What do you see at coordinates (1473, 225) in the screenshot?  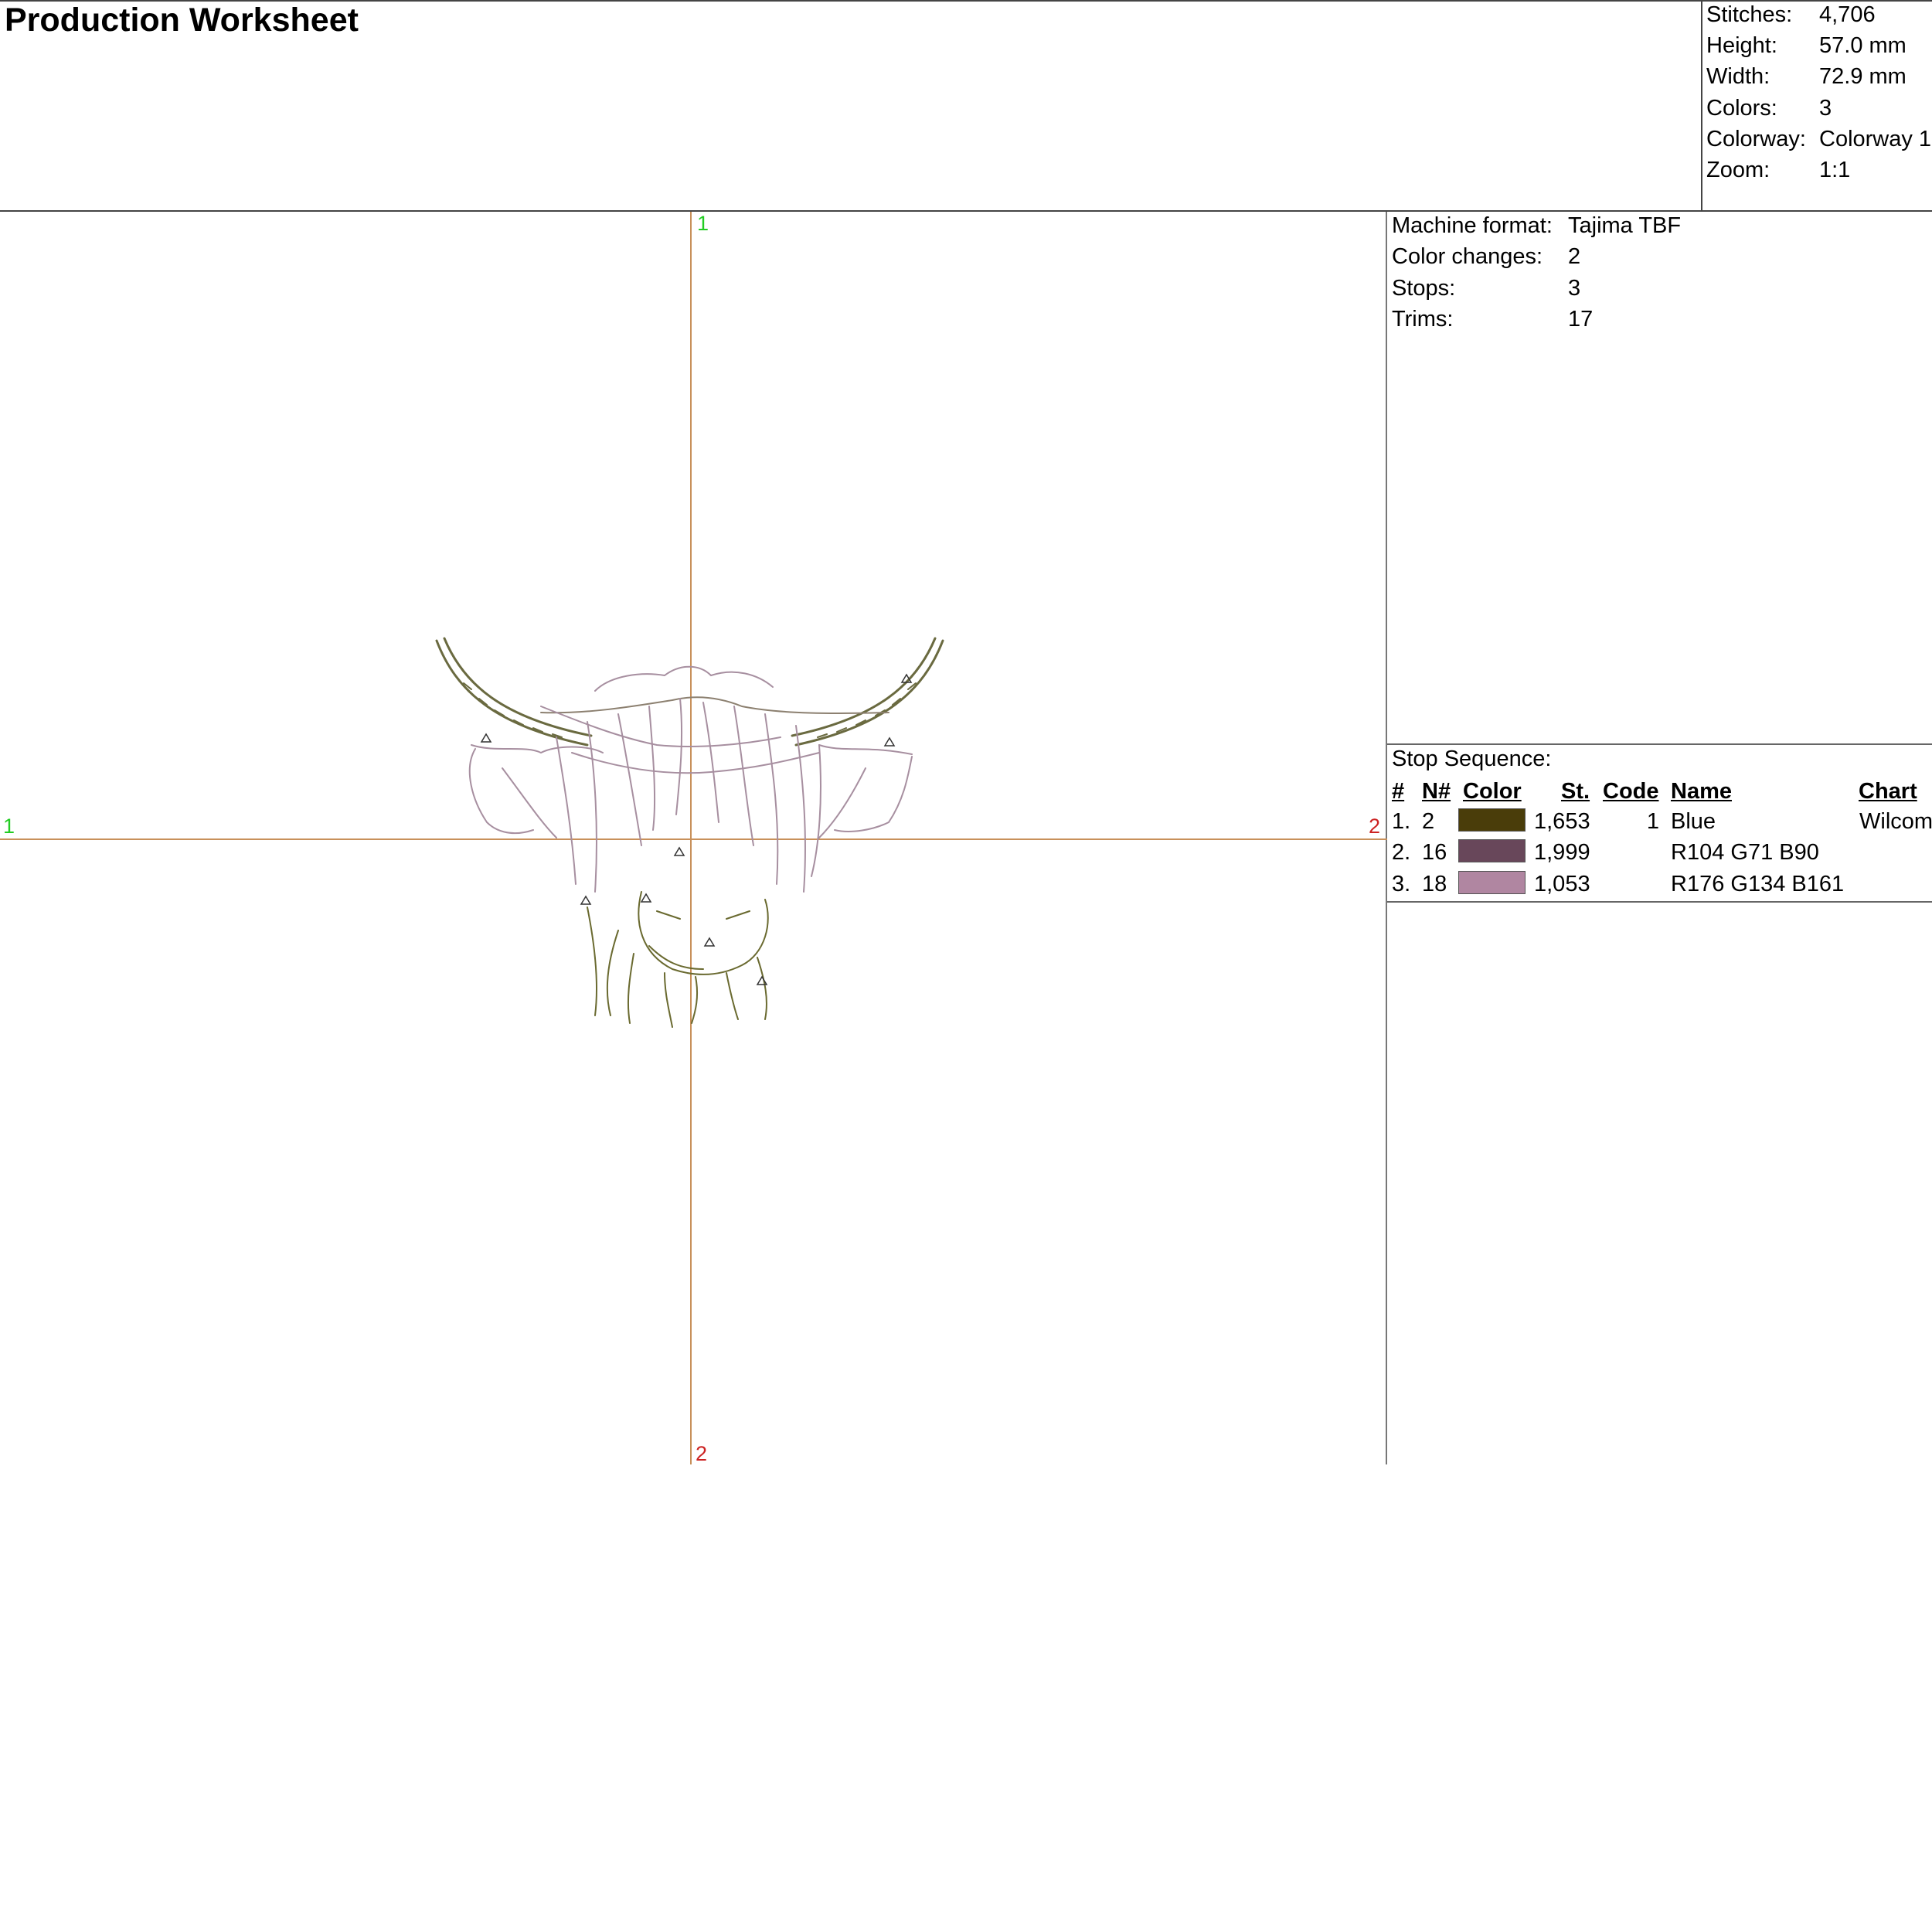 I see `machine-format-label: Machine format:` at bounding box center [1473, 225].